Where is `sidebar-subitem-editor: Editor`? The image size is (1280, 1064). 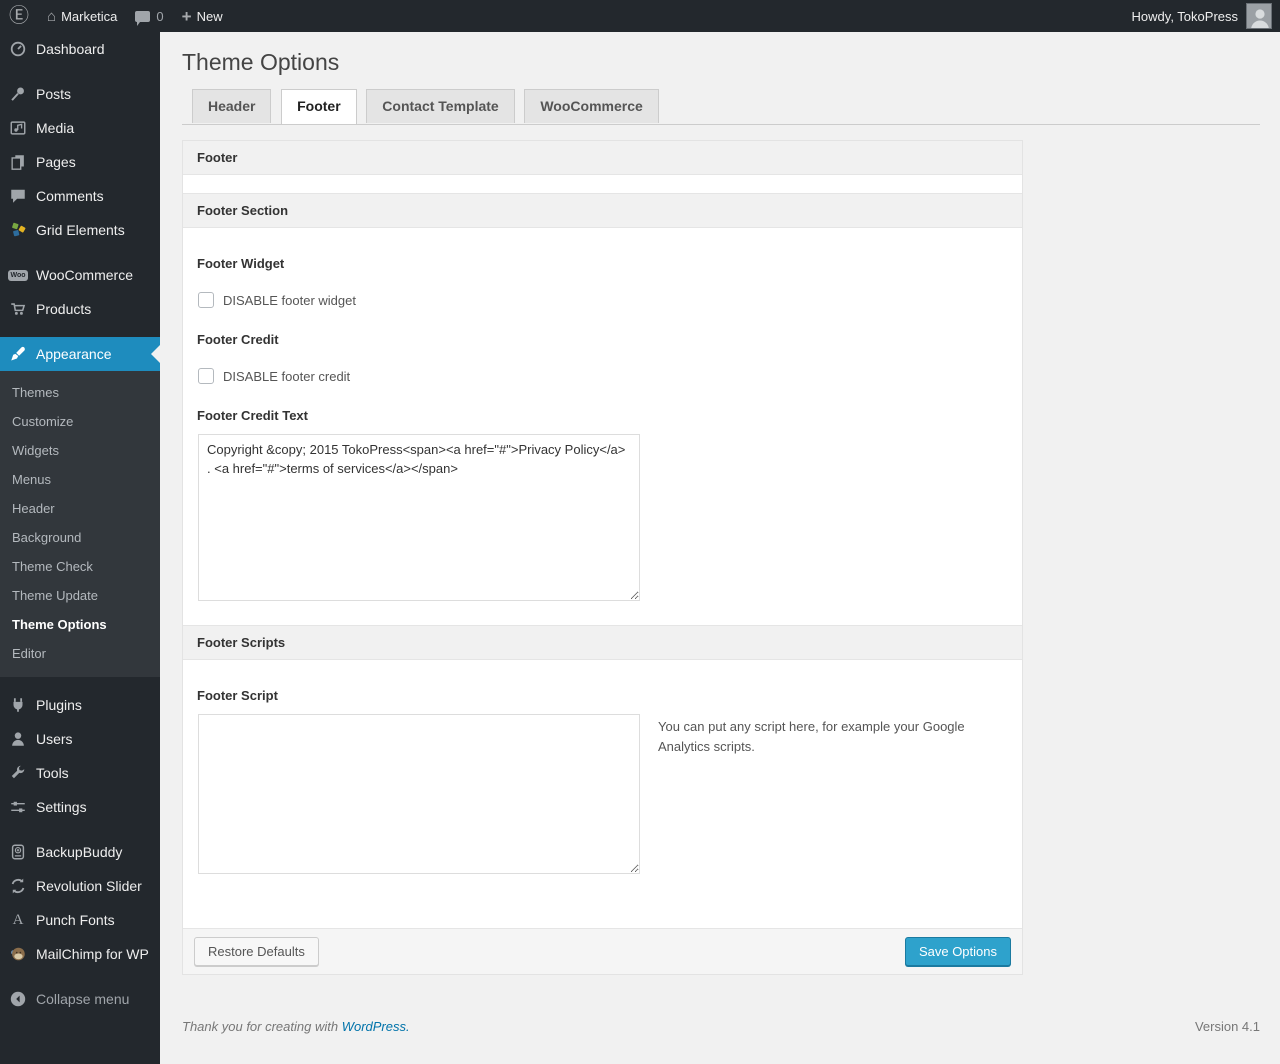
sidebar-subitem-editor: Editor is located at coordinates (80, 653).